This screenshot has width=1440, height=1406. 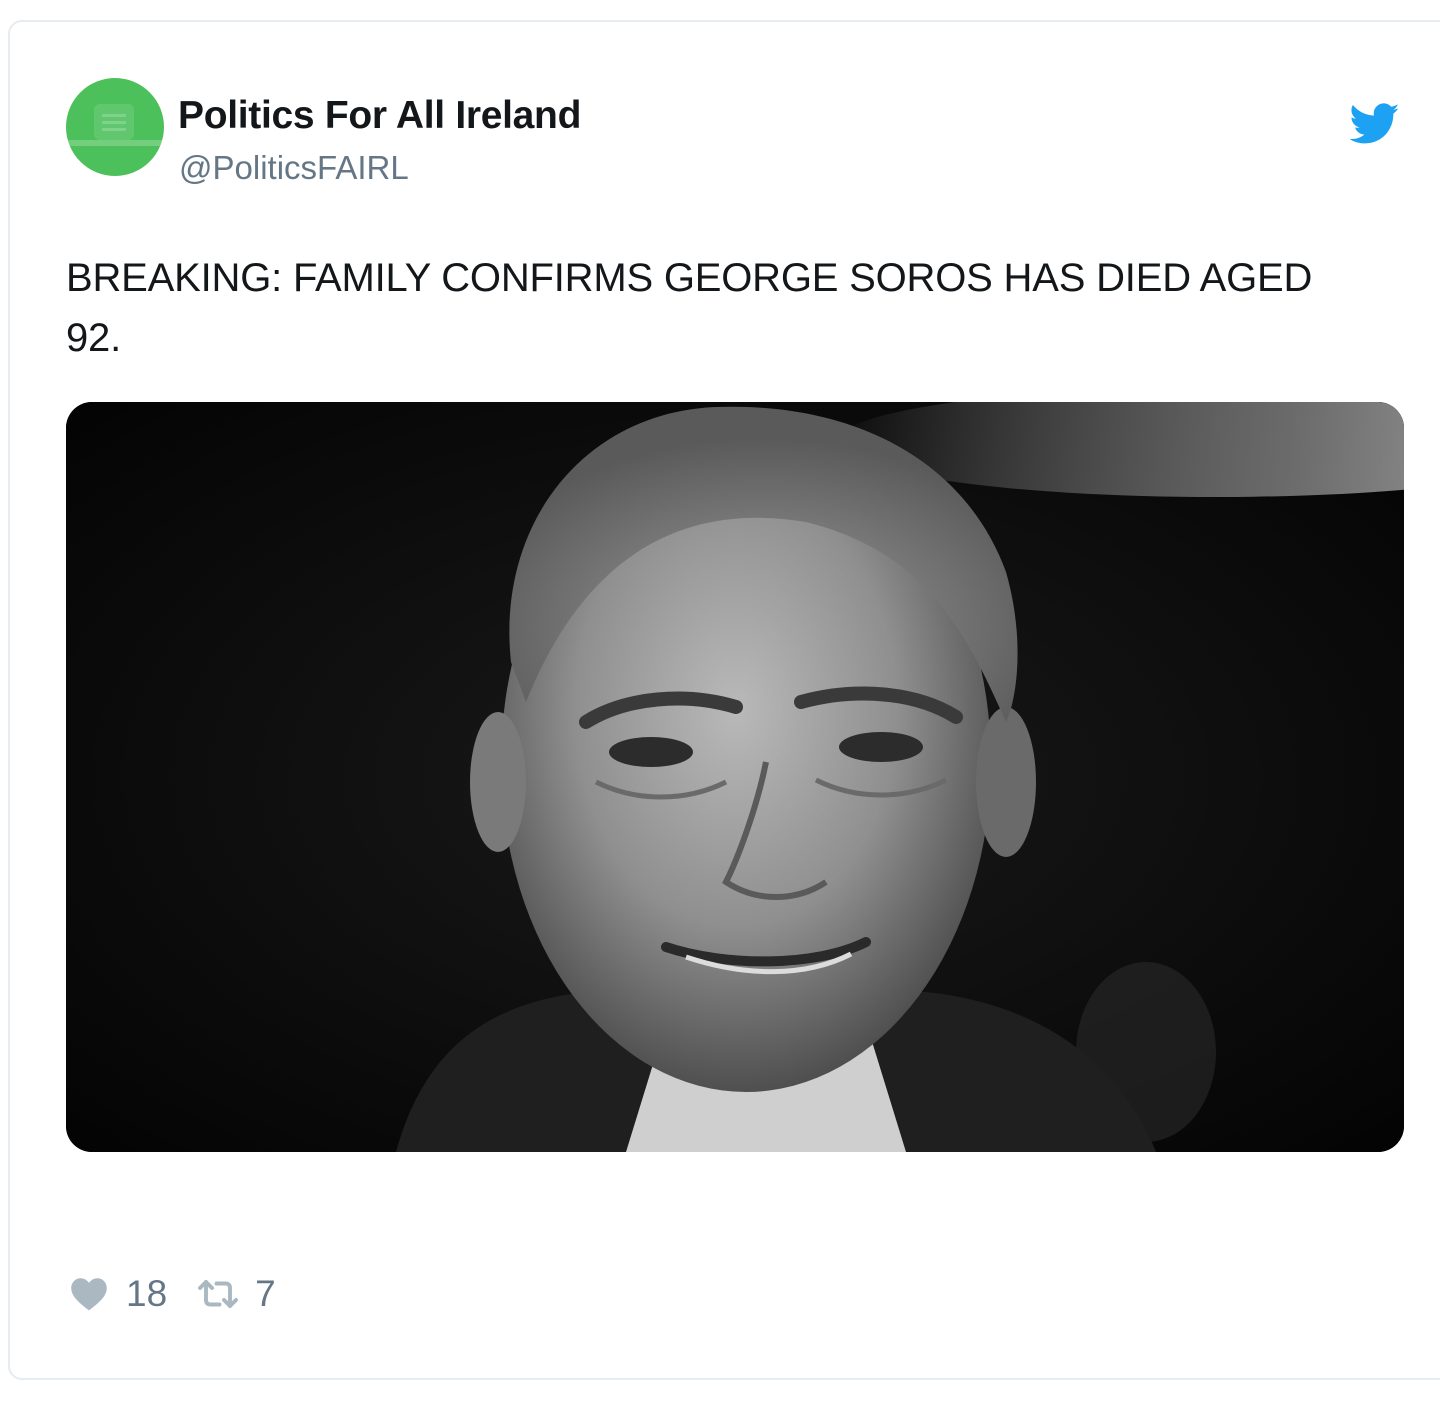 I want to click on like-count: 18, so click(x=147, y=1293).